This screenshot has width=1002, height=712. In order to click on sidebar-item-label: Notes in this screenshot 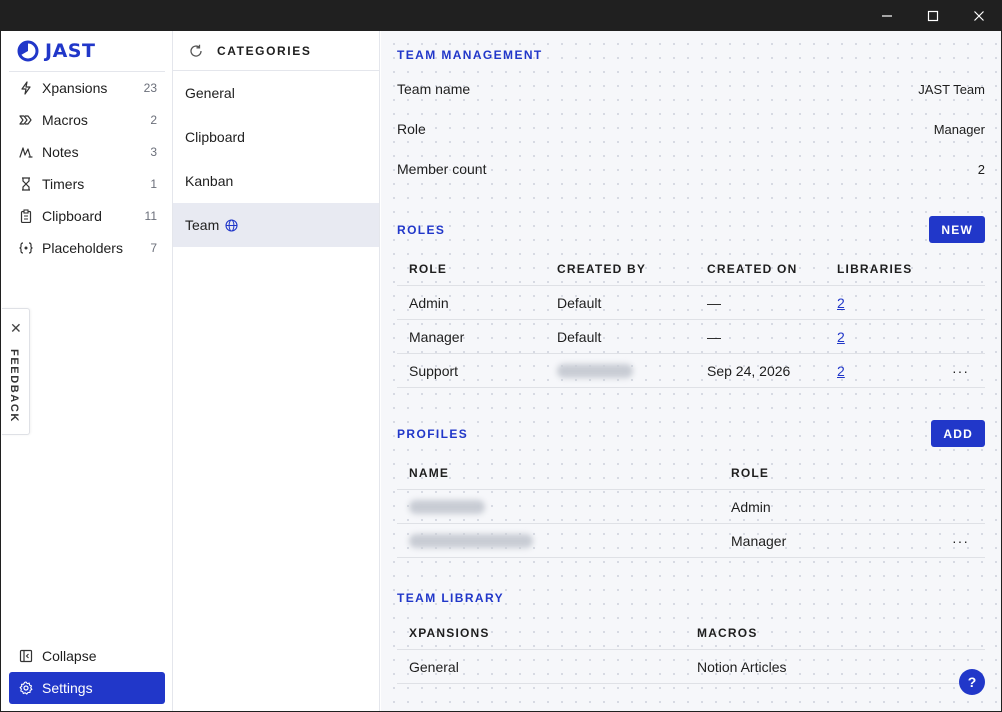, I will do `click(60, 152)`.